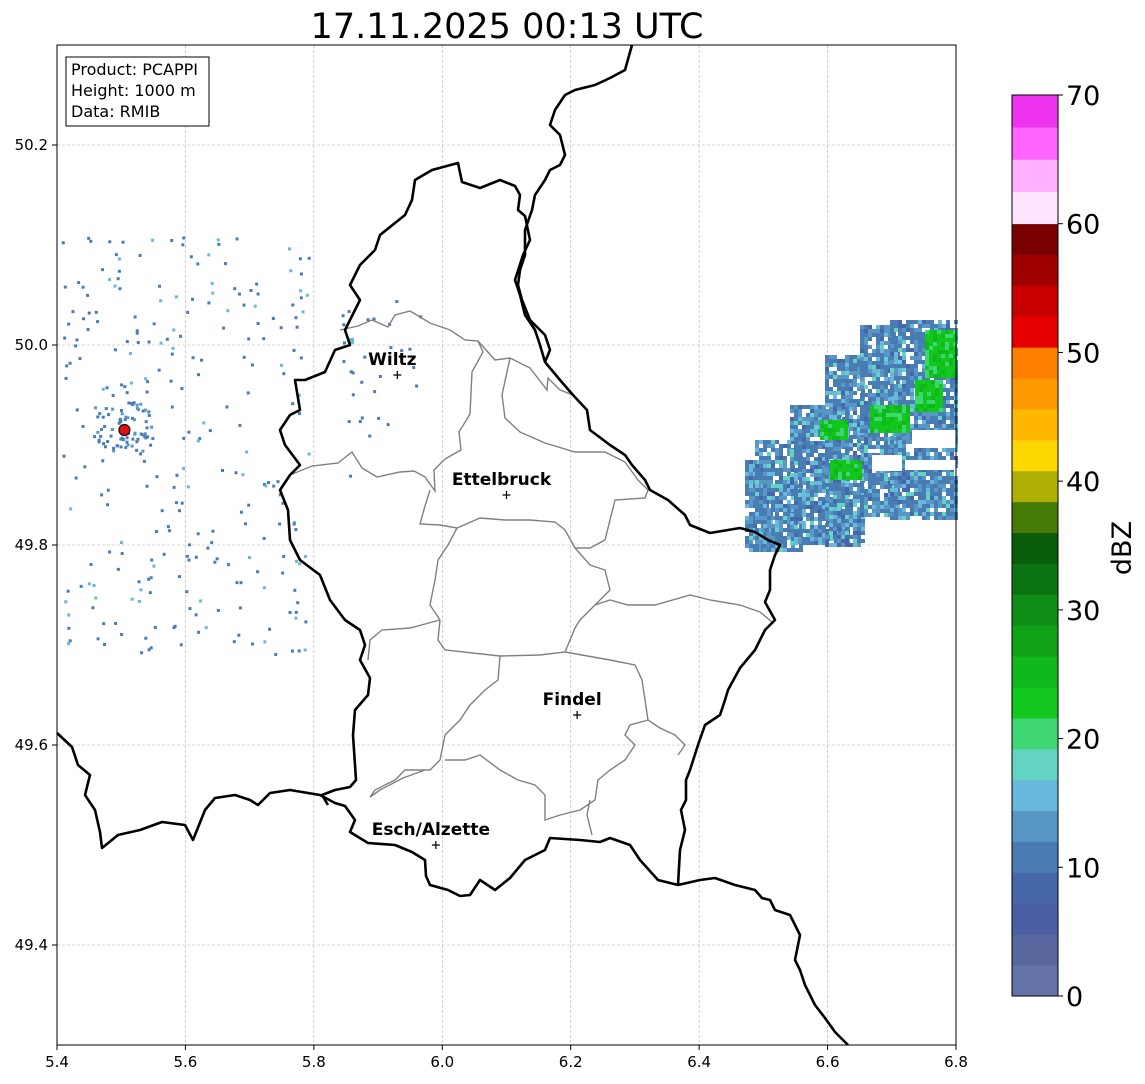  I want to click on colorbar-label: dBZ, so click(1122, 548).